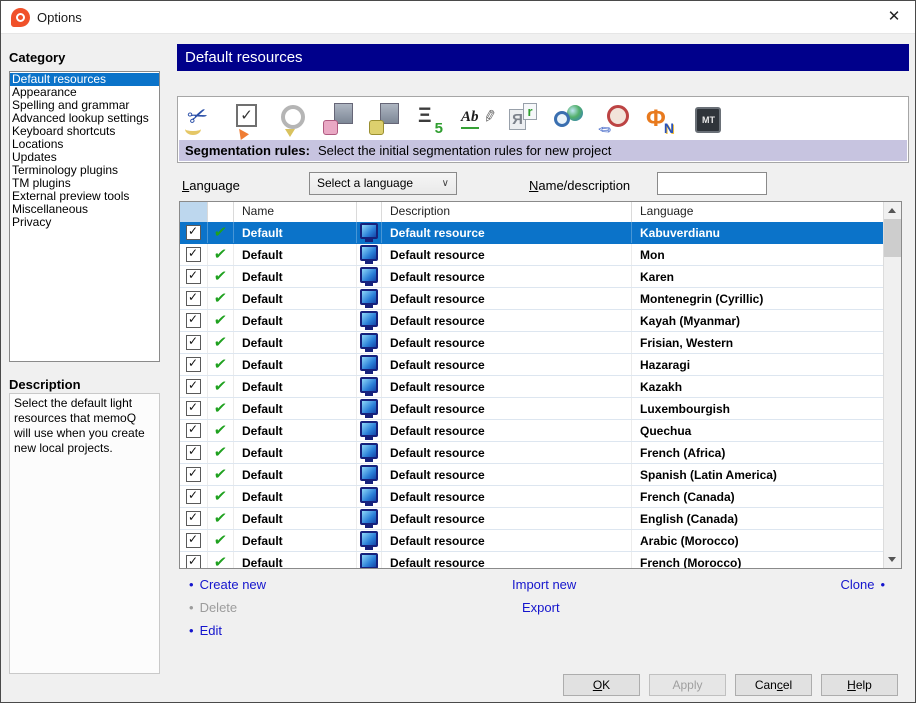  Describe the element at coordinates (201, 120) in the screenshot. I see `segmentation-rules-icon` at that location.